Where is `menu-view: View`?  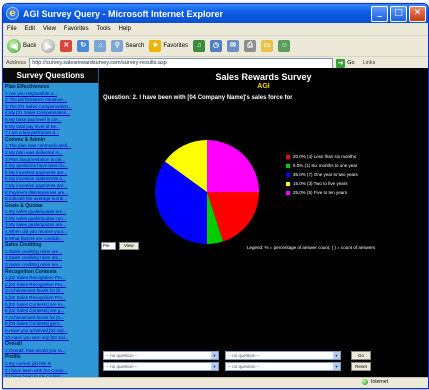 menu-view: View is located at coordinates (49, 29).